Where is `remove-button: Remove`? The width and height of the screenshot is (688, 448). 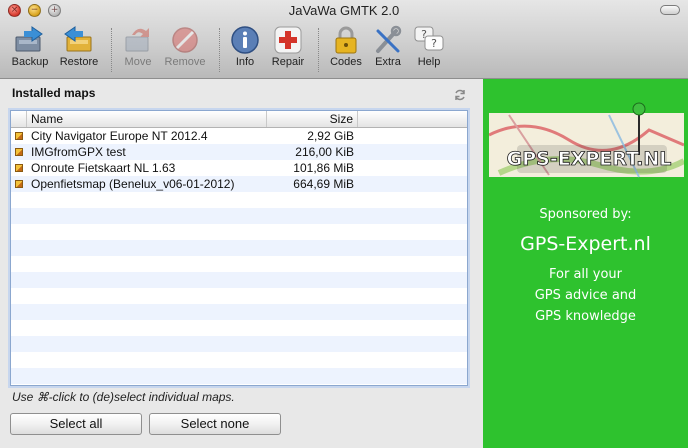 remove-button: Remove is located at coordinates (185, 49).